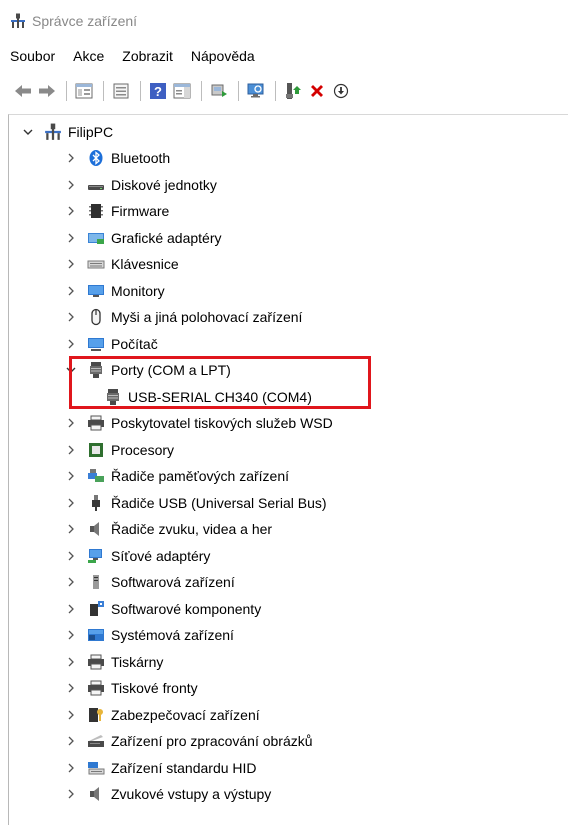 The image size is (568, 825). Describe the element at coordinates (114, 291) in the screenshot. I see `tree-category: Monitory` at that location.